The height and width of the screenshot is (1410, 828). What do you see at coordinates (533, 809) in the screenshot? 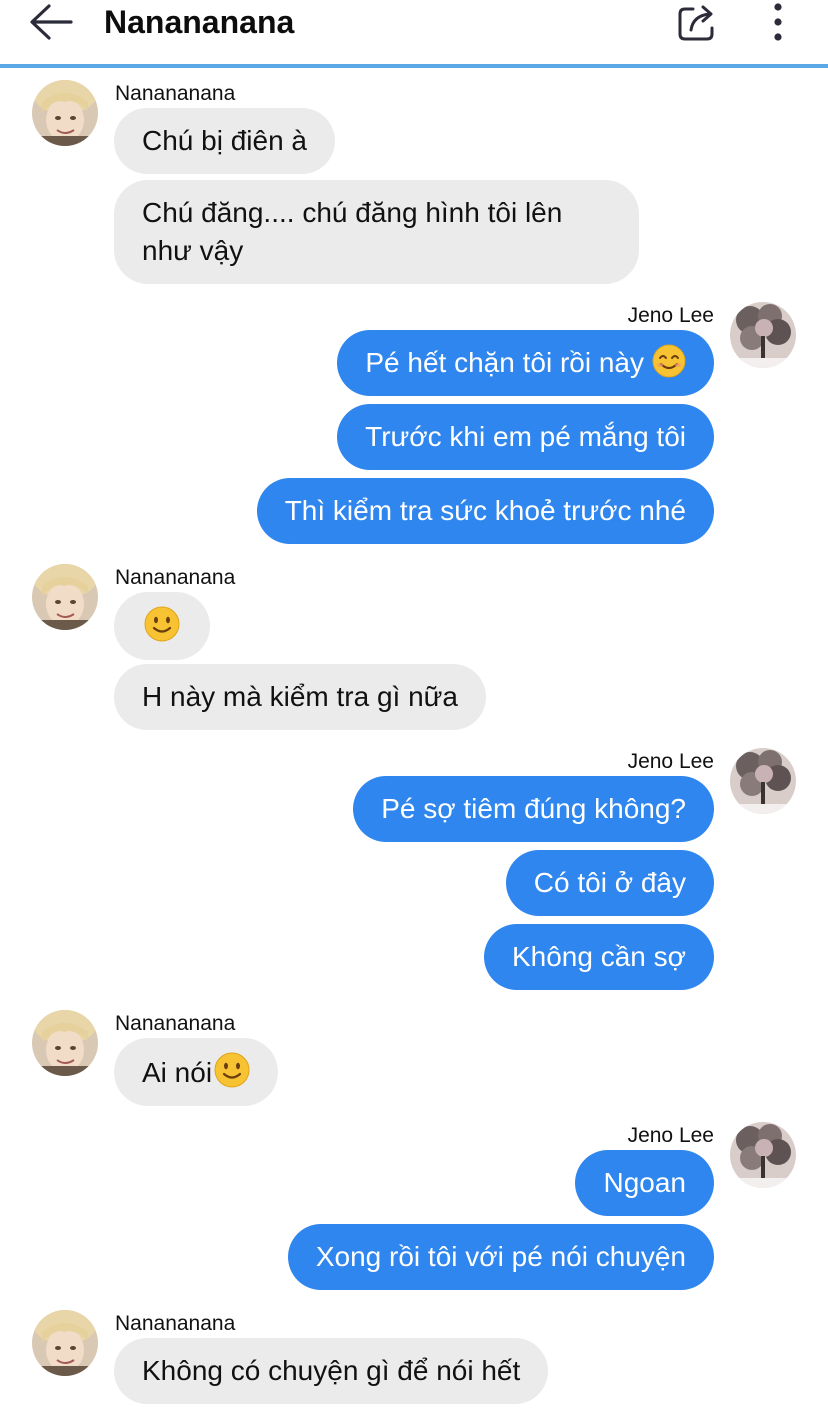
I see `message-bubble-outgoing: Pé sợ tiêm đúng không?` at bounding box center [533, 809].